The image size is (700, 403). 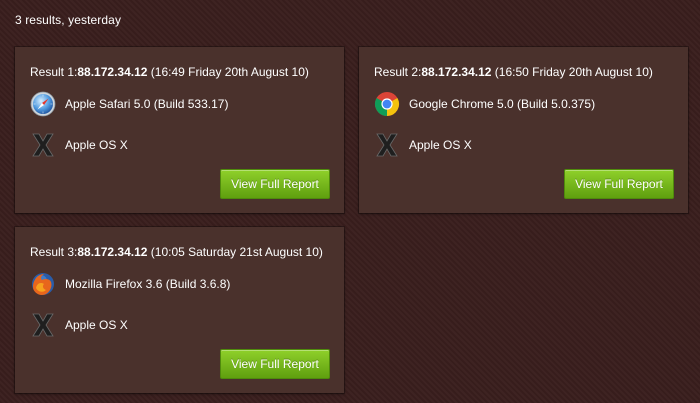 What do you see at coordinates (398, 72) in the screenshot?
I see `result-number: Result 2:` at bounding box center [398, 72].